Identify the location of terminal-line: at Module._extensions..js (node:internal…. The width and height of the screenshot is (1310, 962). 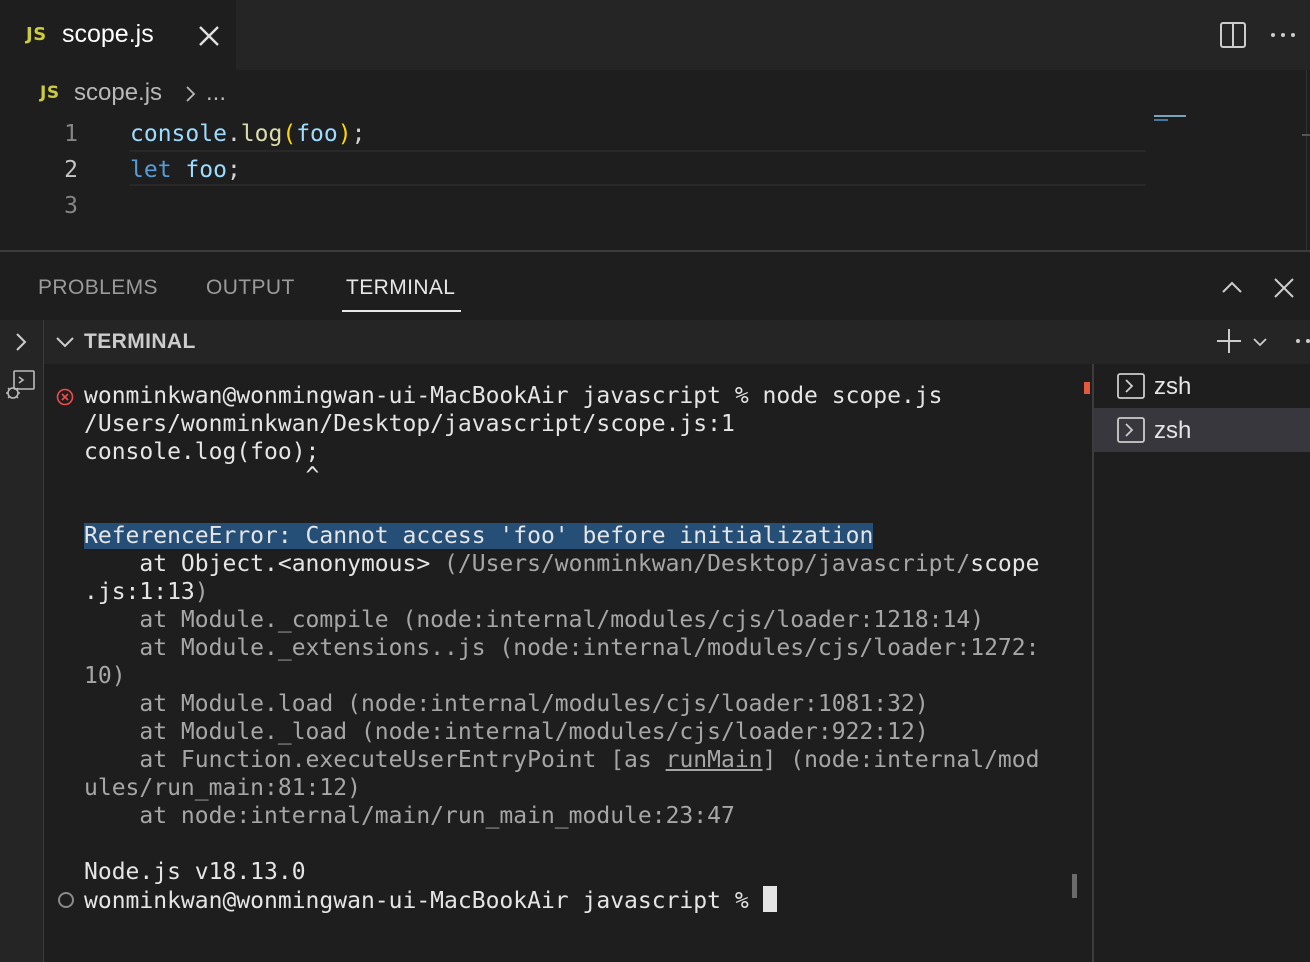
(562, 648).